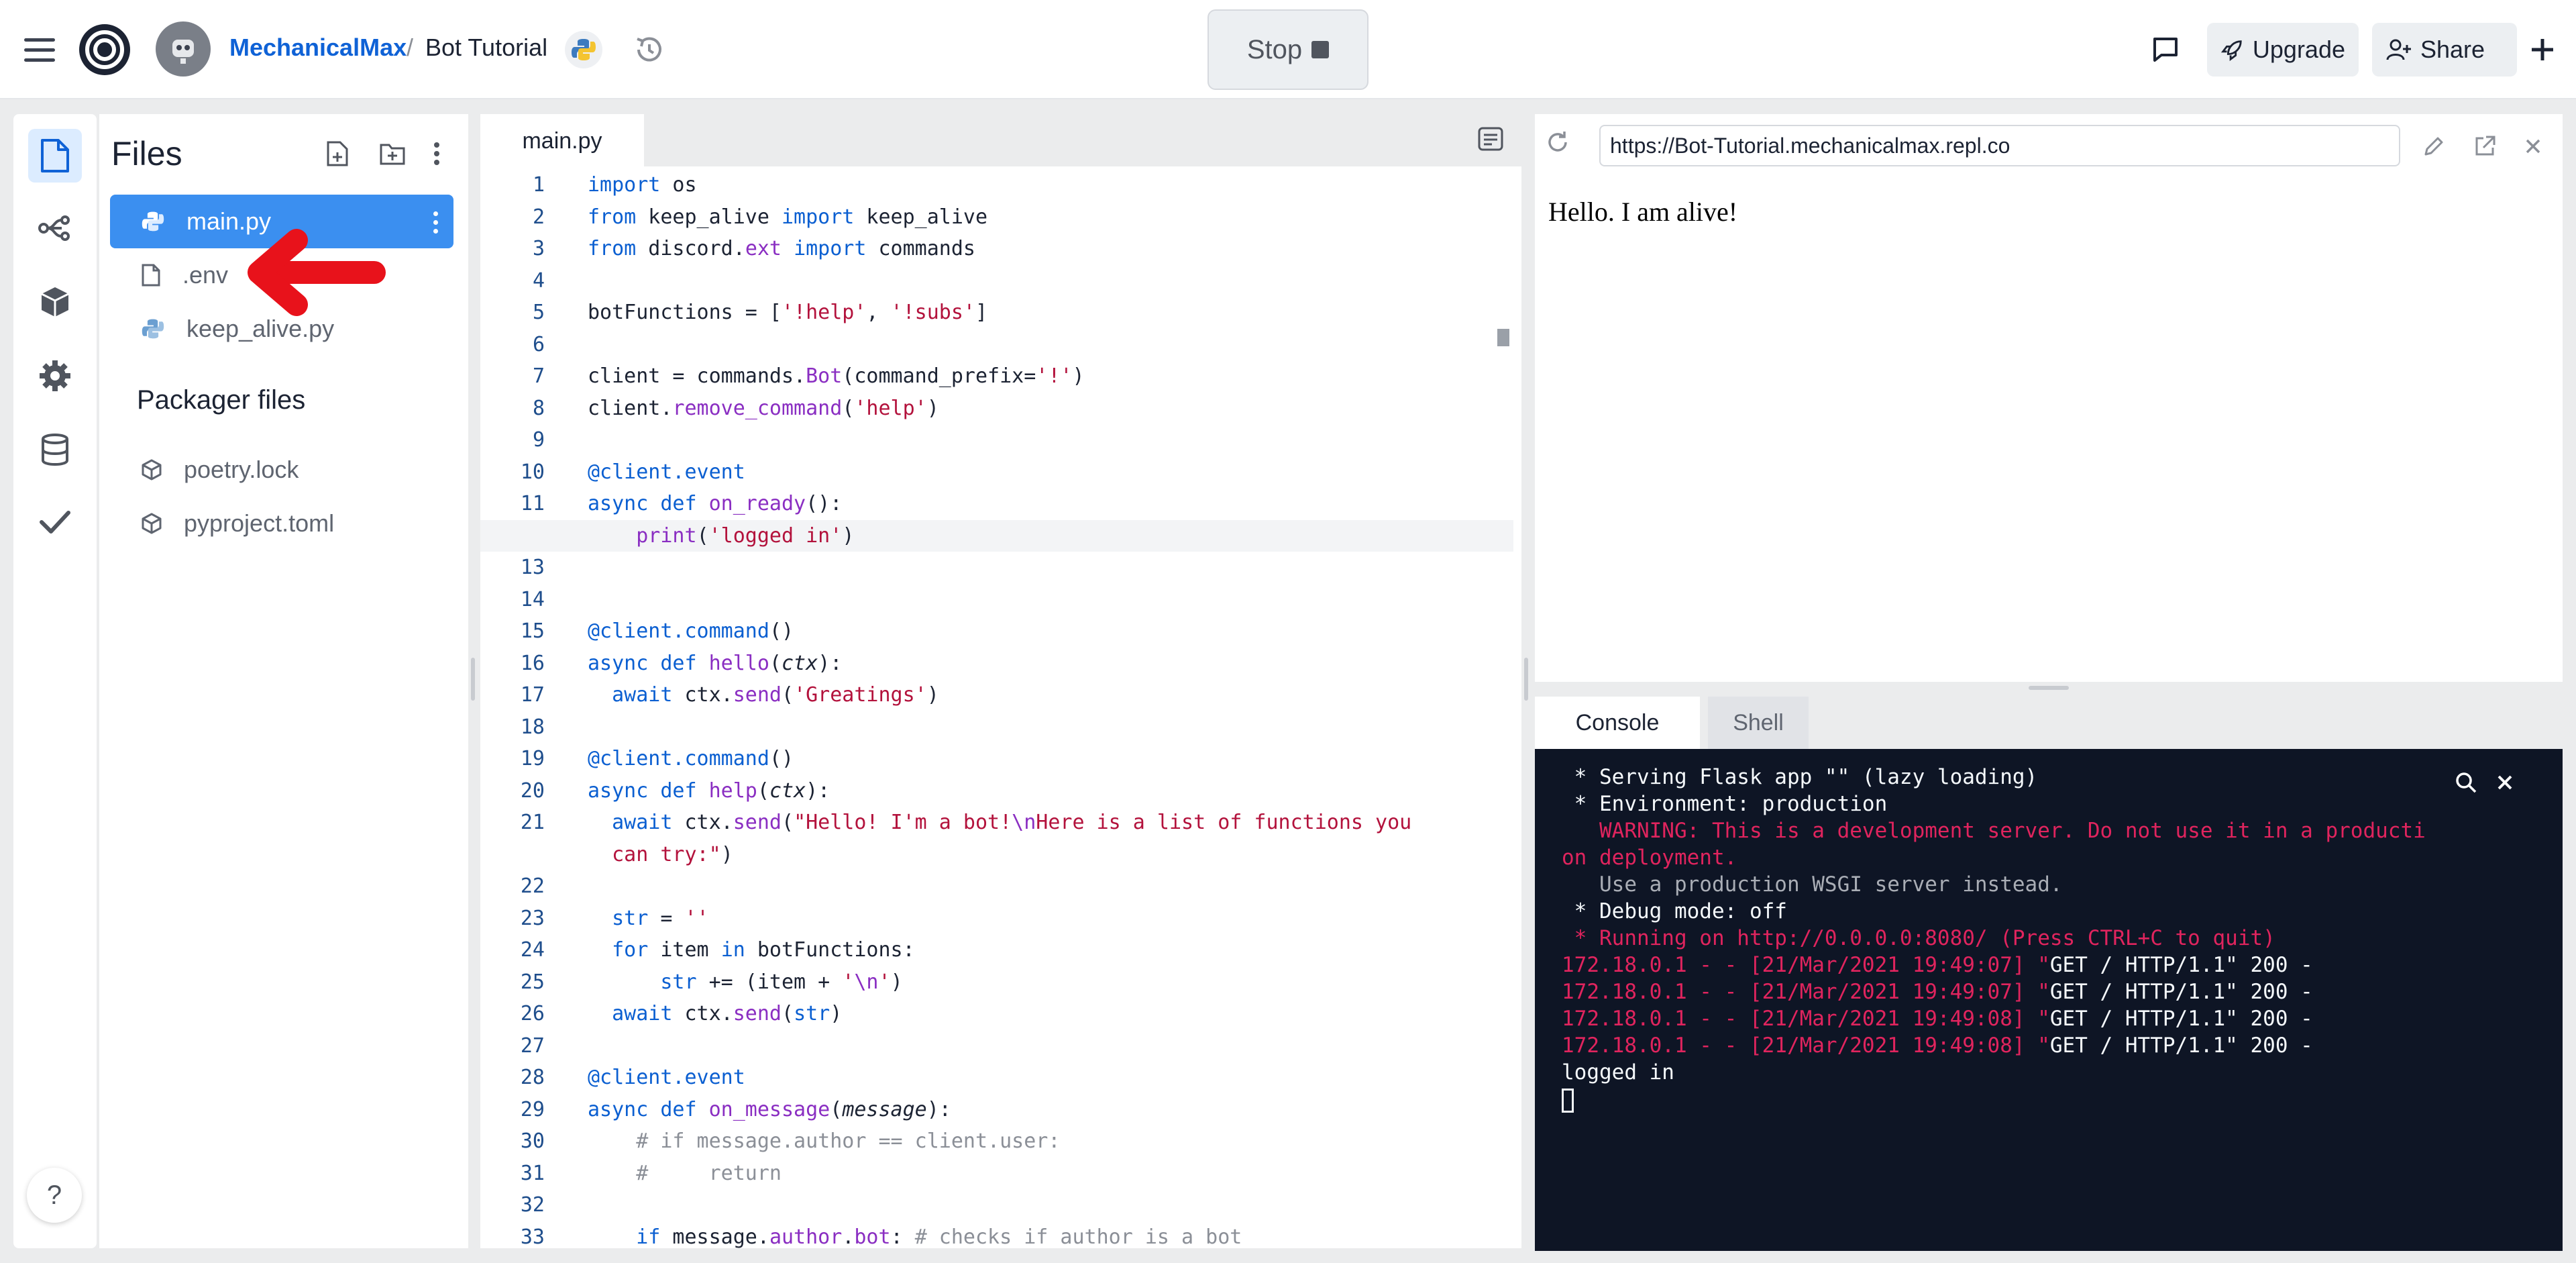 The height and width of the screenshot is (1263, 2576). I want to click on files-title: Files, so click(146, 153).